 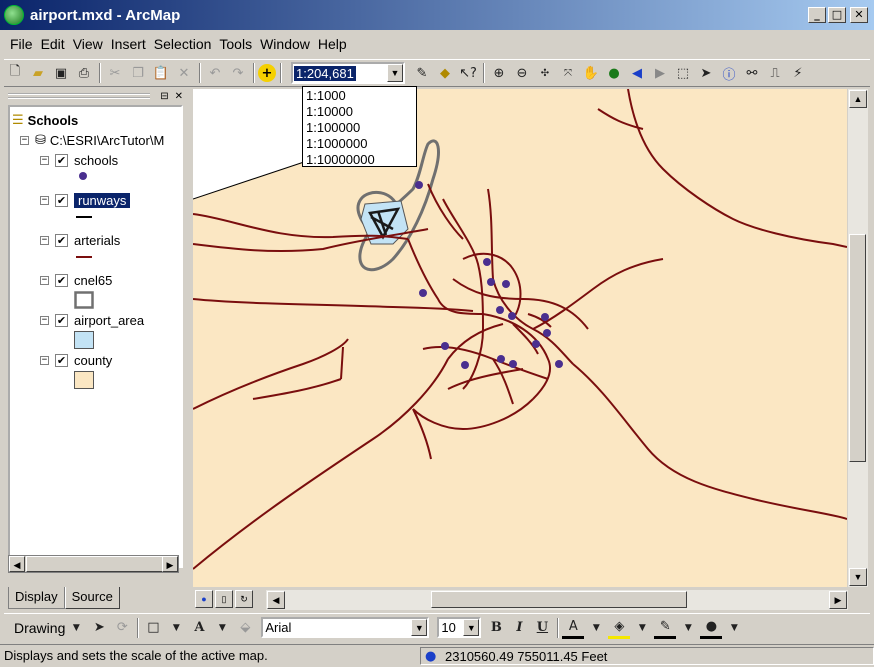 What do you see at coordinates (837, 15) in the screenshot?
I see `maximize-button: □` at bounding box center [837, 15].